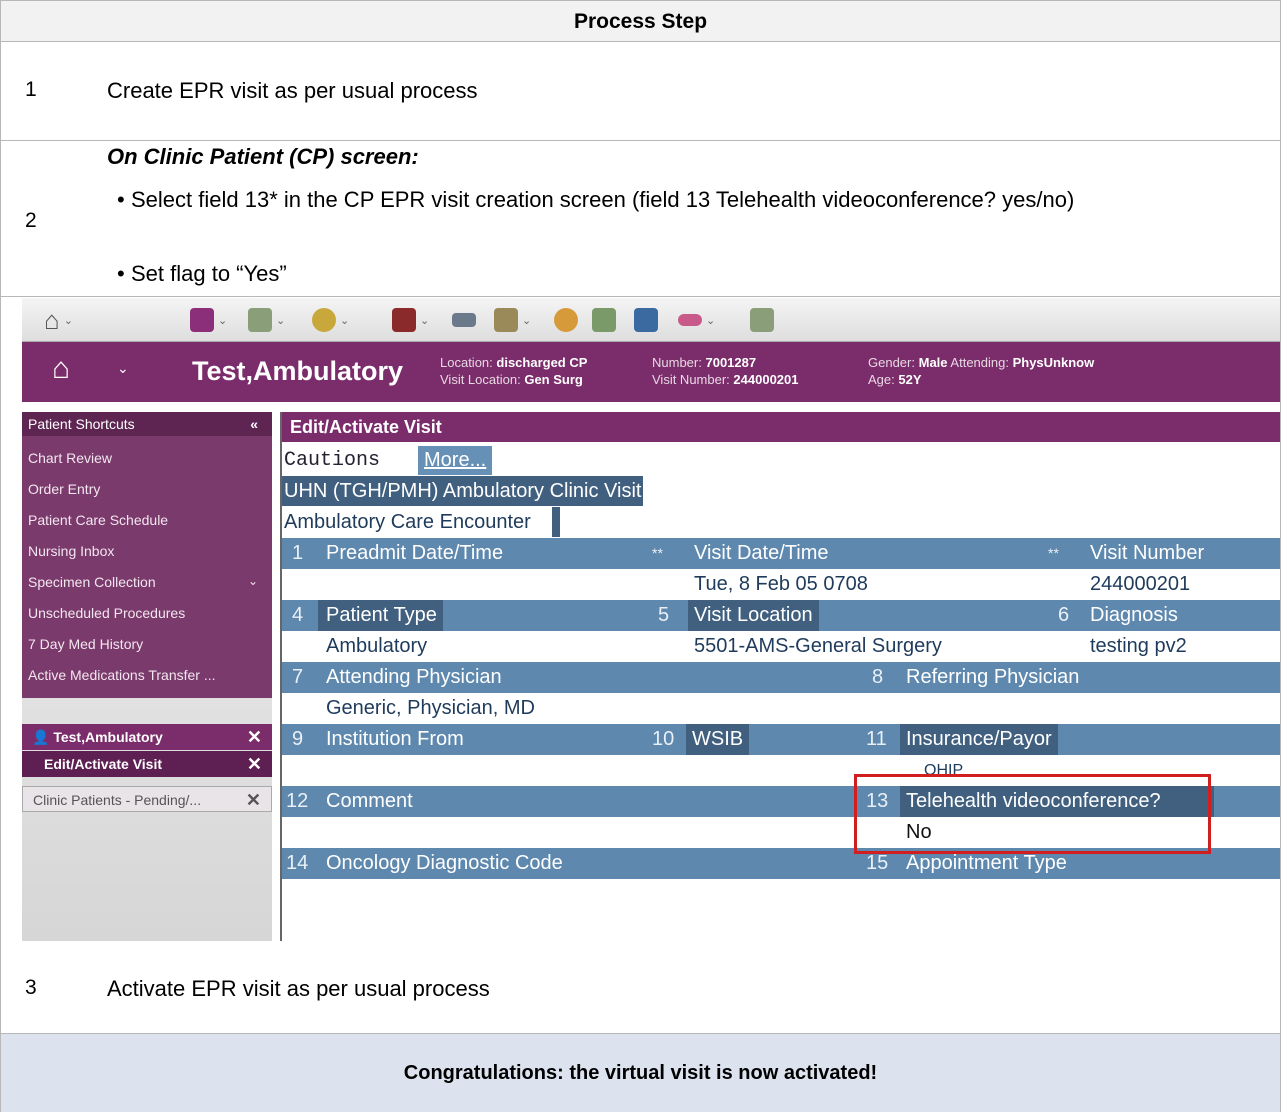 This screenshot has width=1281, height=1112. What do you see at coordinates (263, 156) in the screenshot?
I see `step-title: On Clinic Patient (CP) screen:` at bounding box center [263, 156].